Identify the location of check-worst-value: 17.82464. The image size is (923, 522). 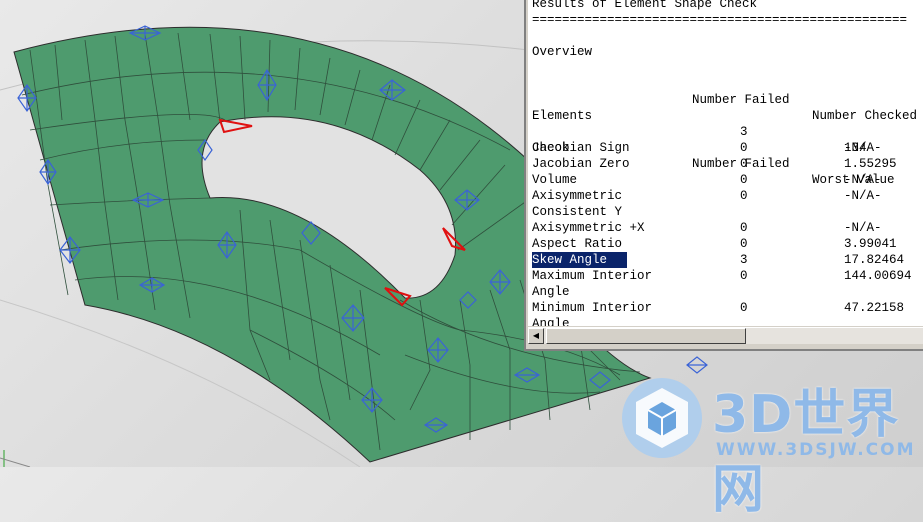
(874, 260).